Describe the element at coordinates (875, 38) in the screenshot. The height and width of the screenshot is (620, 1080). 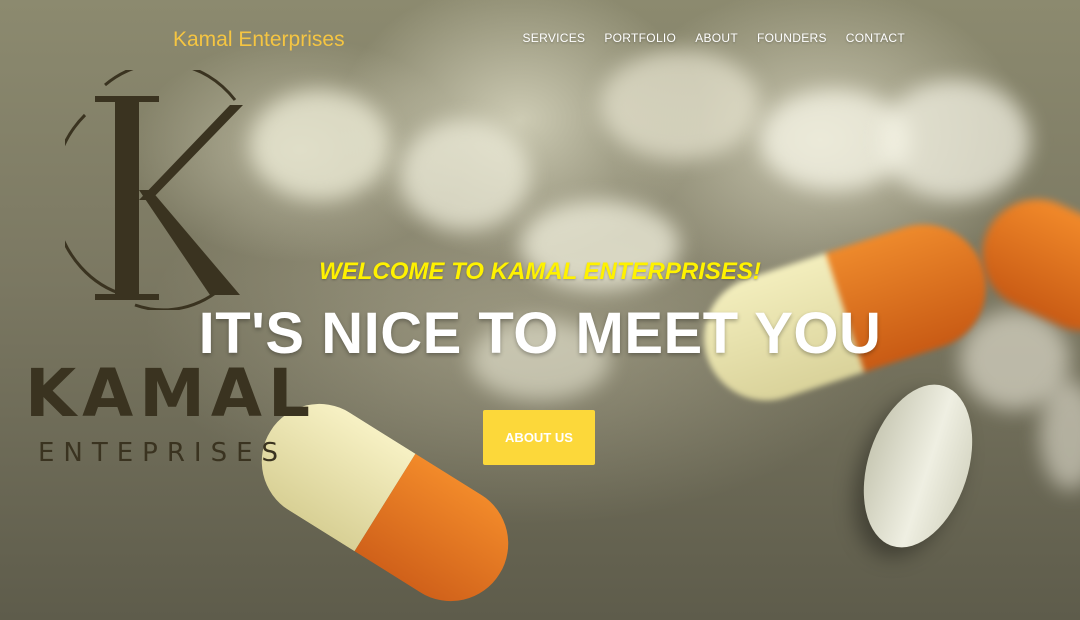
I see `nav-link-contact: CONTACT` at that location.